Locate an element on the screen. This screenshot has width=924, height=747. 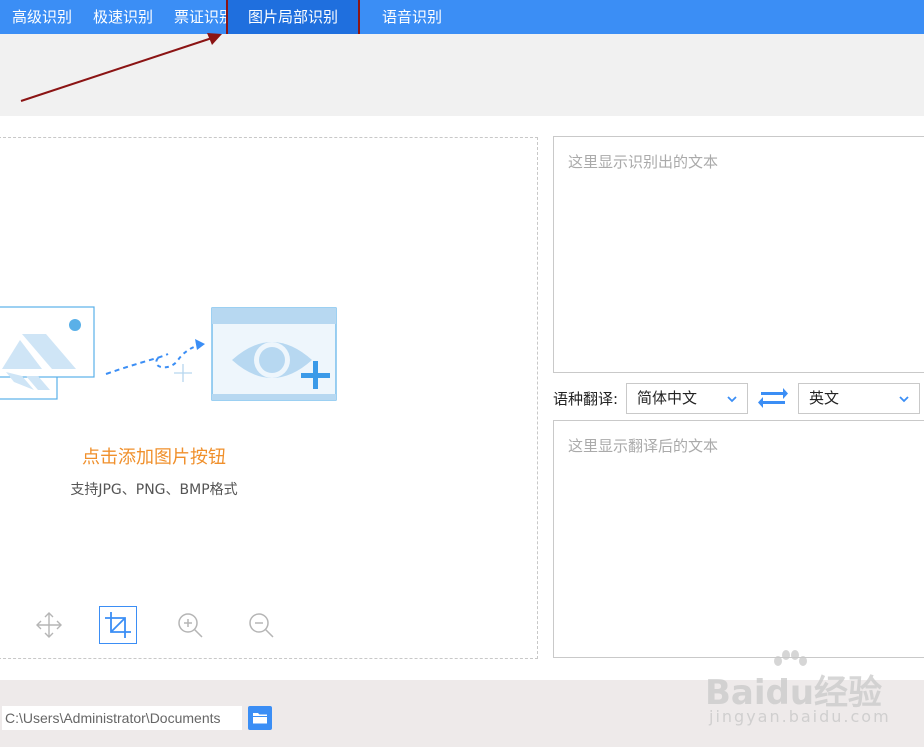
move-icon is located at coordinates (49, 625).